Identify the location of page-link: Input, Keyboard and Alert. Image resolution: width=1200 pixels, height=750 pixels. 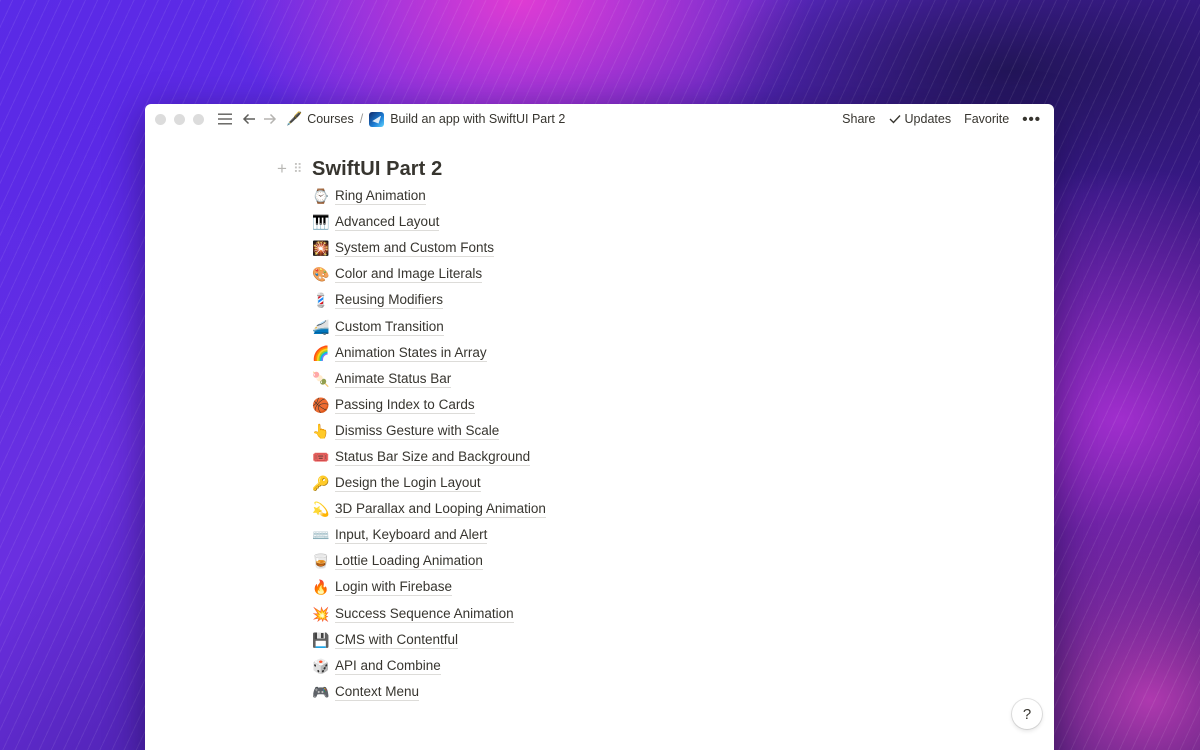
(411, 535).